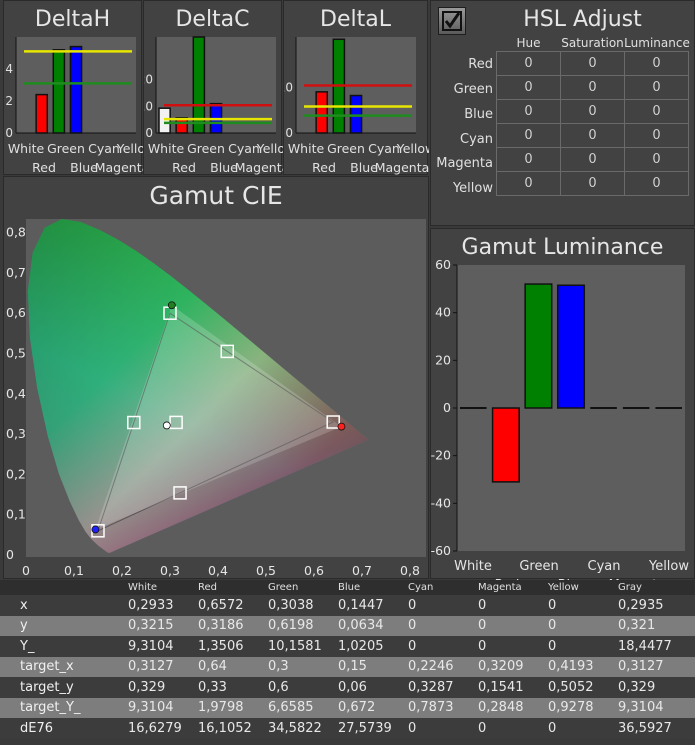 Image resolution: width=695 pixels, height=745 pixels. I want to click on deltal-chart: 100WhiteGreenCyanYellowRedBlueMagenta, so click(356, 106).